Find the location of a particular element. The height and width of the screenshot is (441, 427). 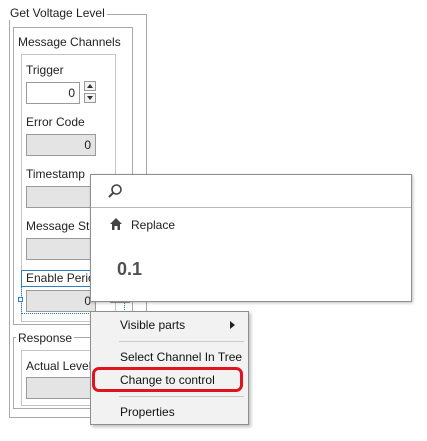

error-code-indicator: 0 is located at coordinates (61, 145).